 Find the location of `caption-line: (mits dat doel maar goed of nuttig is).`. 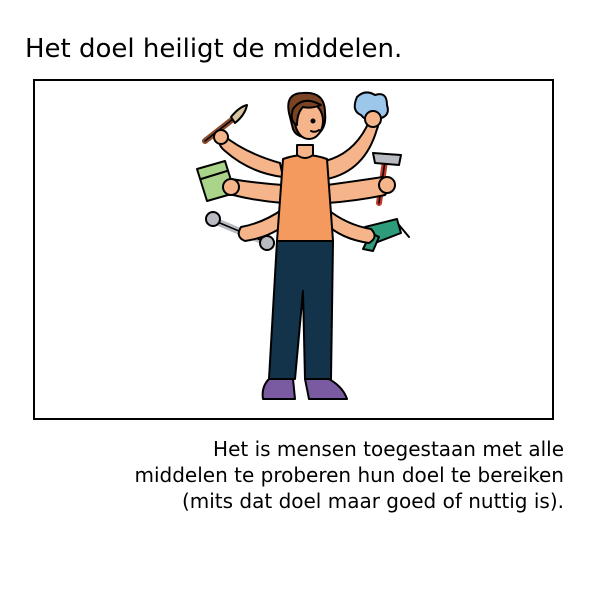

caption-line: (mits dat doel maar goed of nuttig is). is located at coordinates (372, 501).